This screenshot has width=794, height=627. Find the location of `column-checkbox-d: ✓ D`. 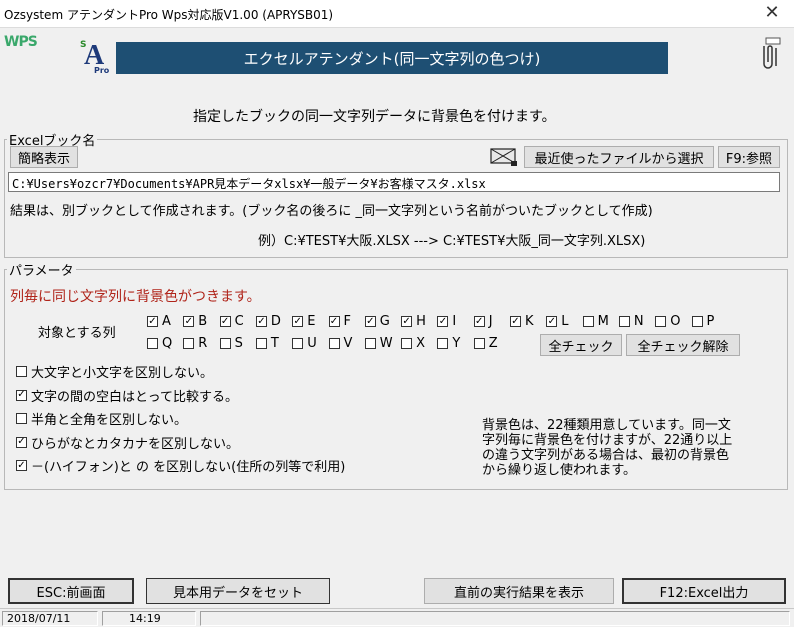

column-checkbox-d: ✓ D is located at coordinates (268, 321).